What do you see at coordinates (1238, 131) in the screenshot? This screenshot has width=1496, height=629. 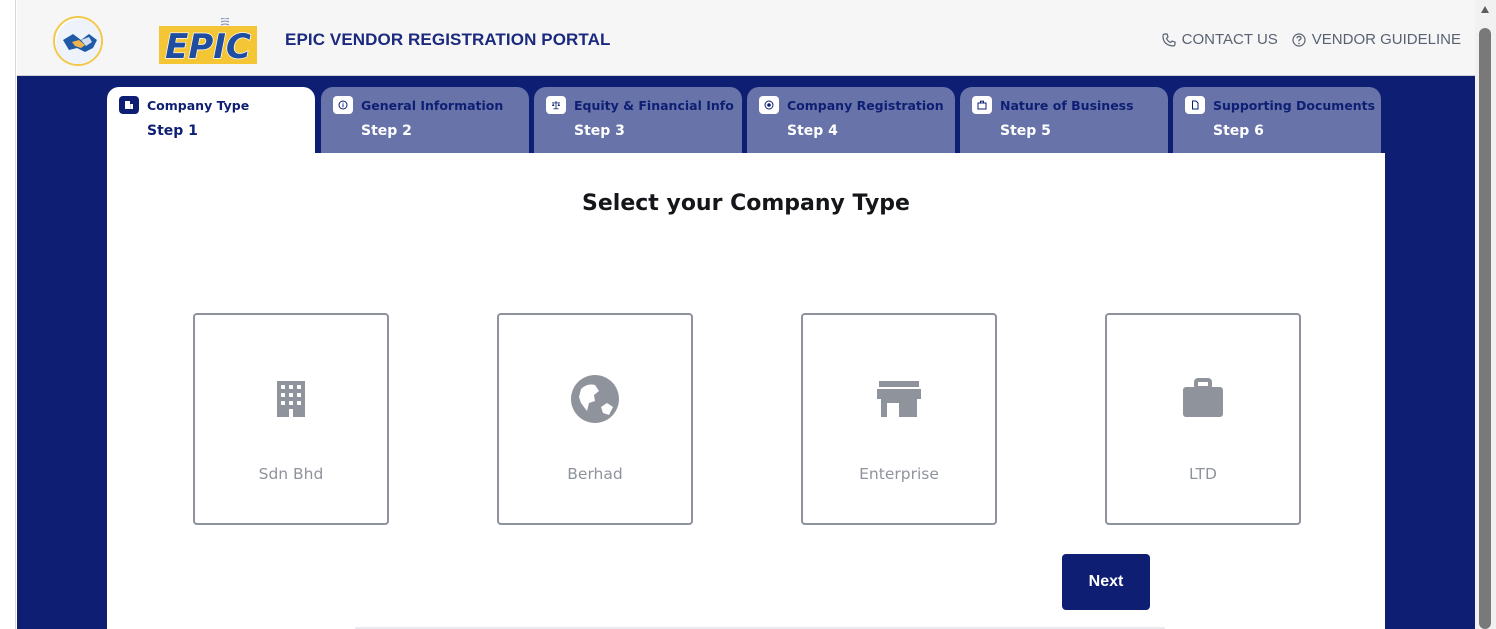 I see `tab-step: Step 6` at bounding box center [1238, 131].